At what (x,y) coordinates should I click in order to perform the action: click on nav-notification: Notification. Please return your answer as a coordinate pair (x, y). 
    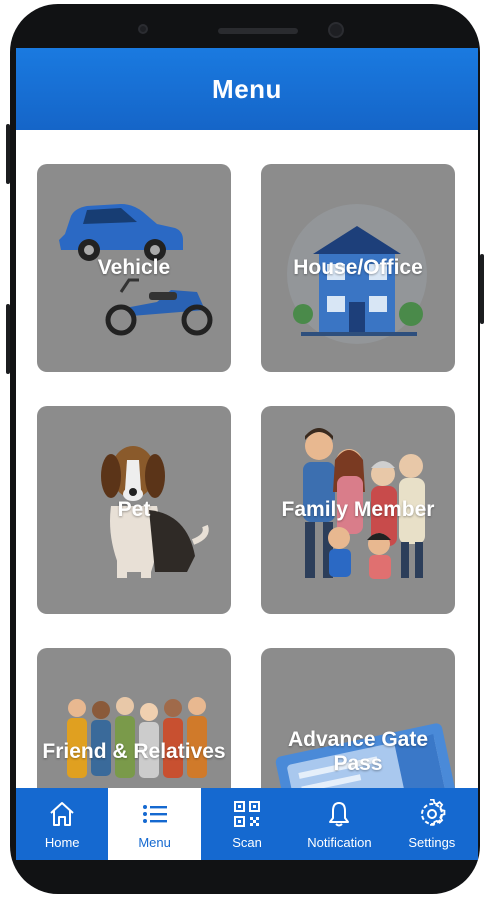
    Looking at the image, I should click on (339, 824).